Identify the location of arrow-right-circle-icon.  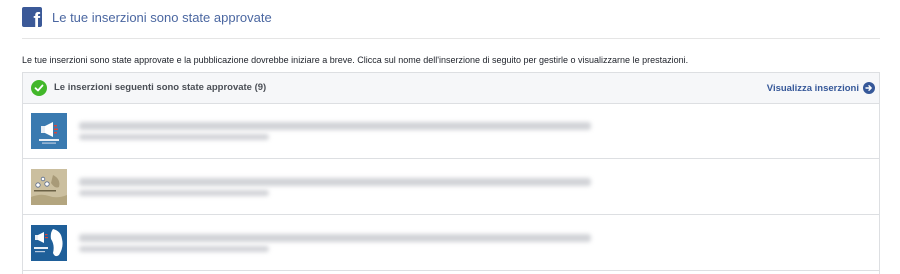
(869, 88).